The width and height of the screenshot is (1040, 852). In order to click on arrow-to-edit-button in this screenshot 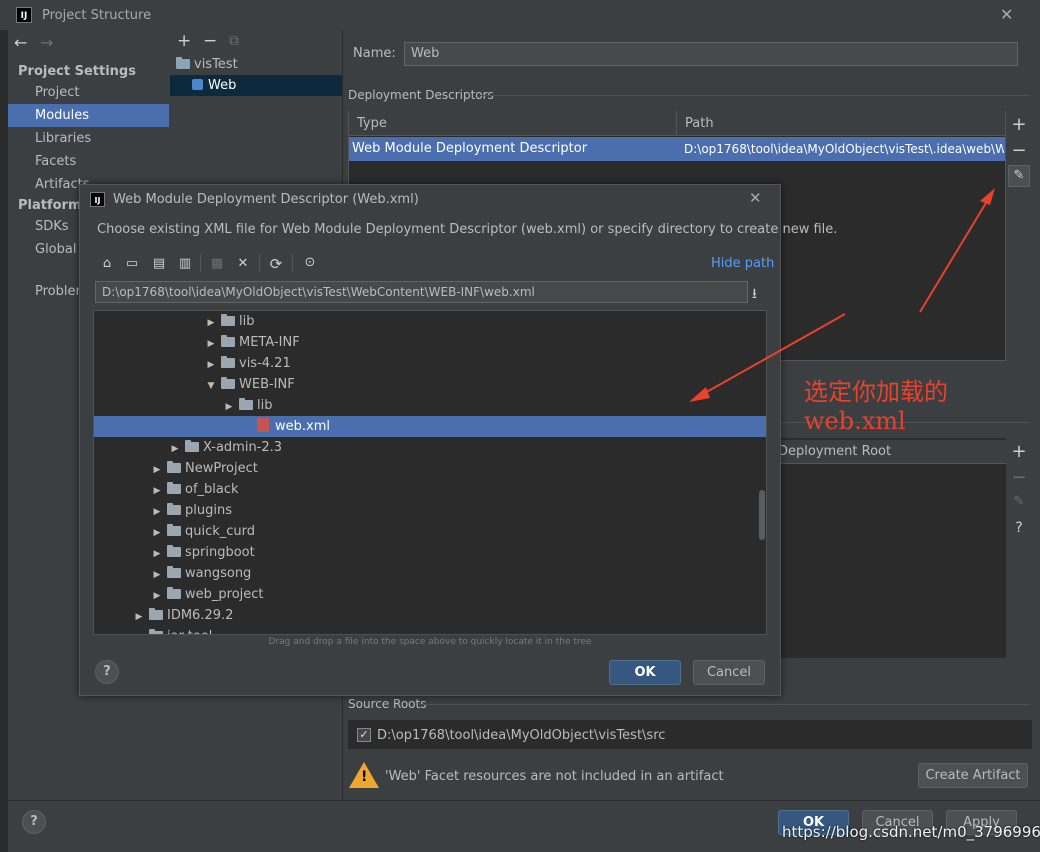, I will do `click(956, 252)`.